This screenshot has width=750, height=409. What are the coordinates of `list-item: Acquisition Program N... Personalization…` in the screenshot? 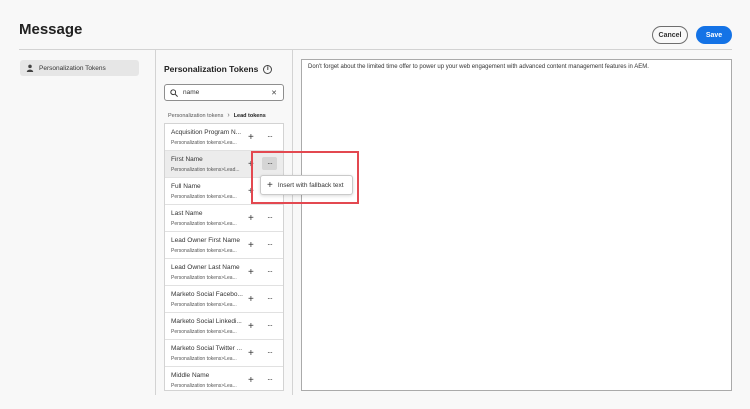 It's located at (224, 137).